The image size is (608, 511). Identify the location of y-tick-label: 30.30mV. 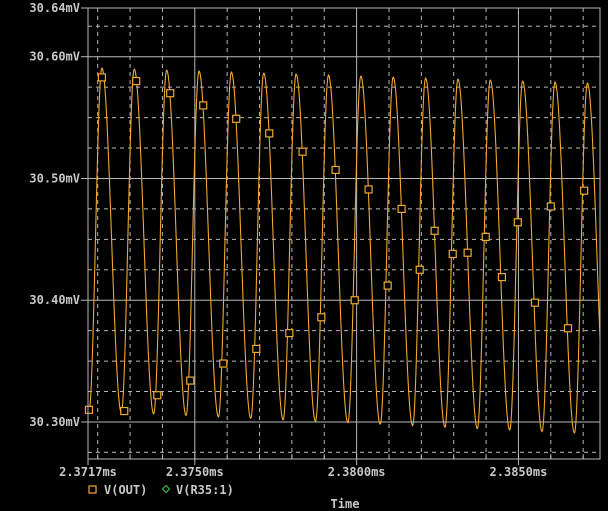
(54, 422).